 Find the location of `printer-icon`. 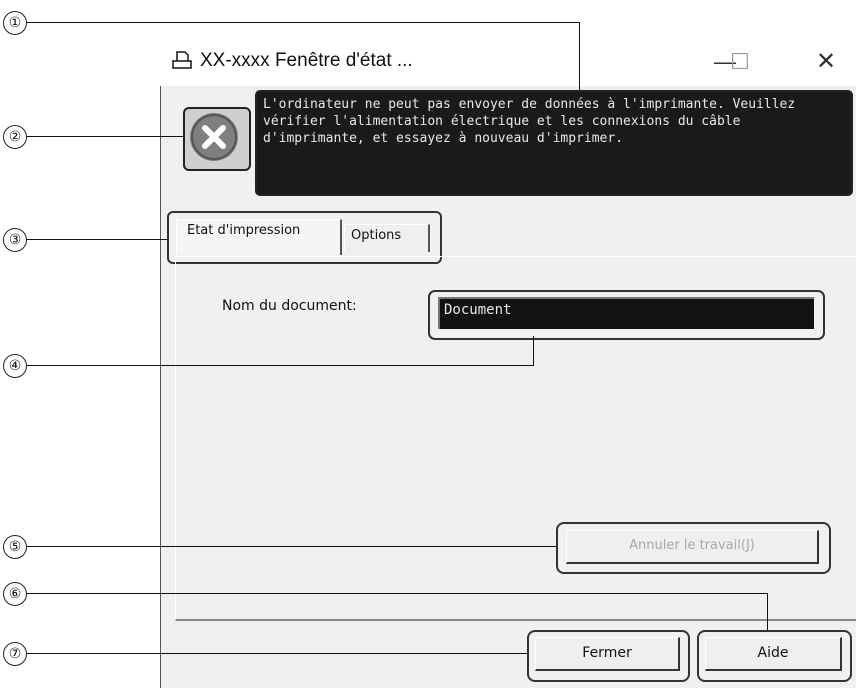

printer-icon is located at coordinates (182, 60).